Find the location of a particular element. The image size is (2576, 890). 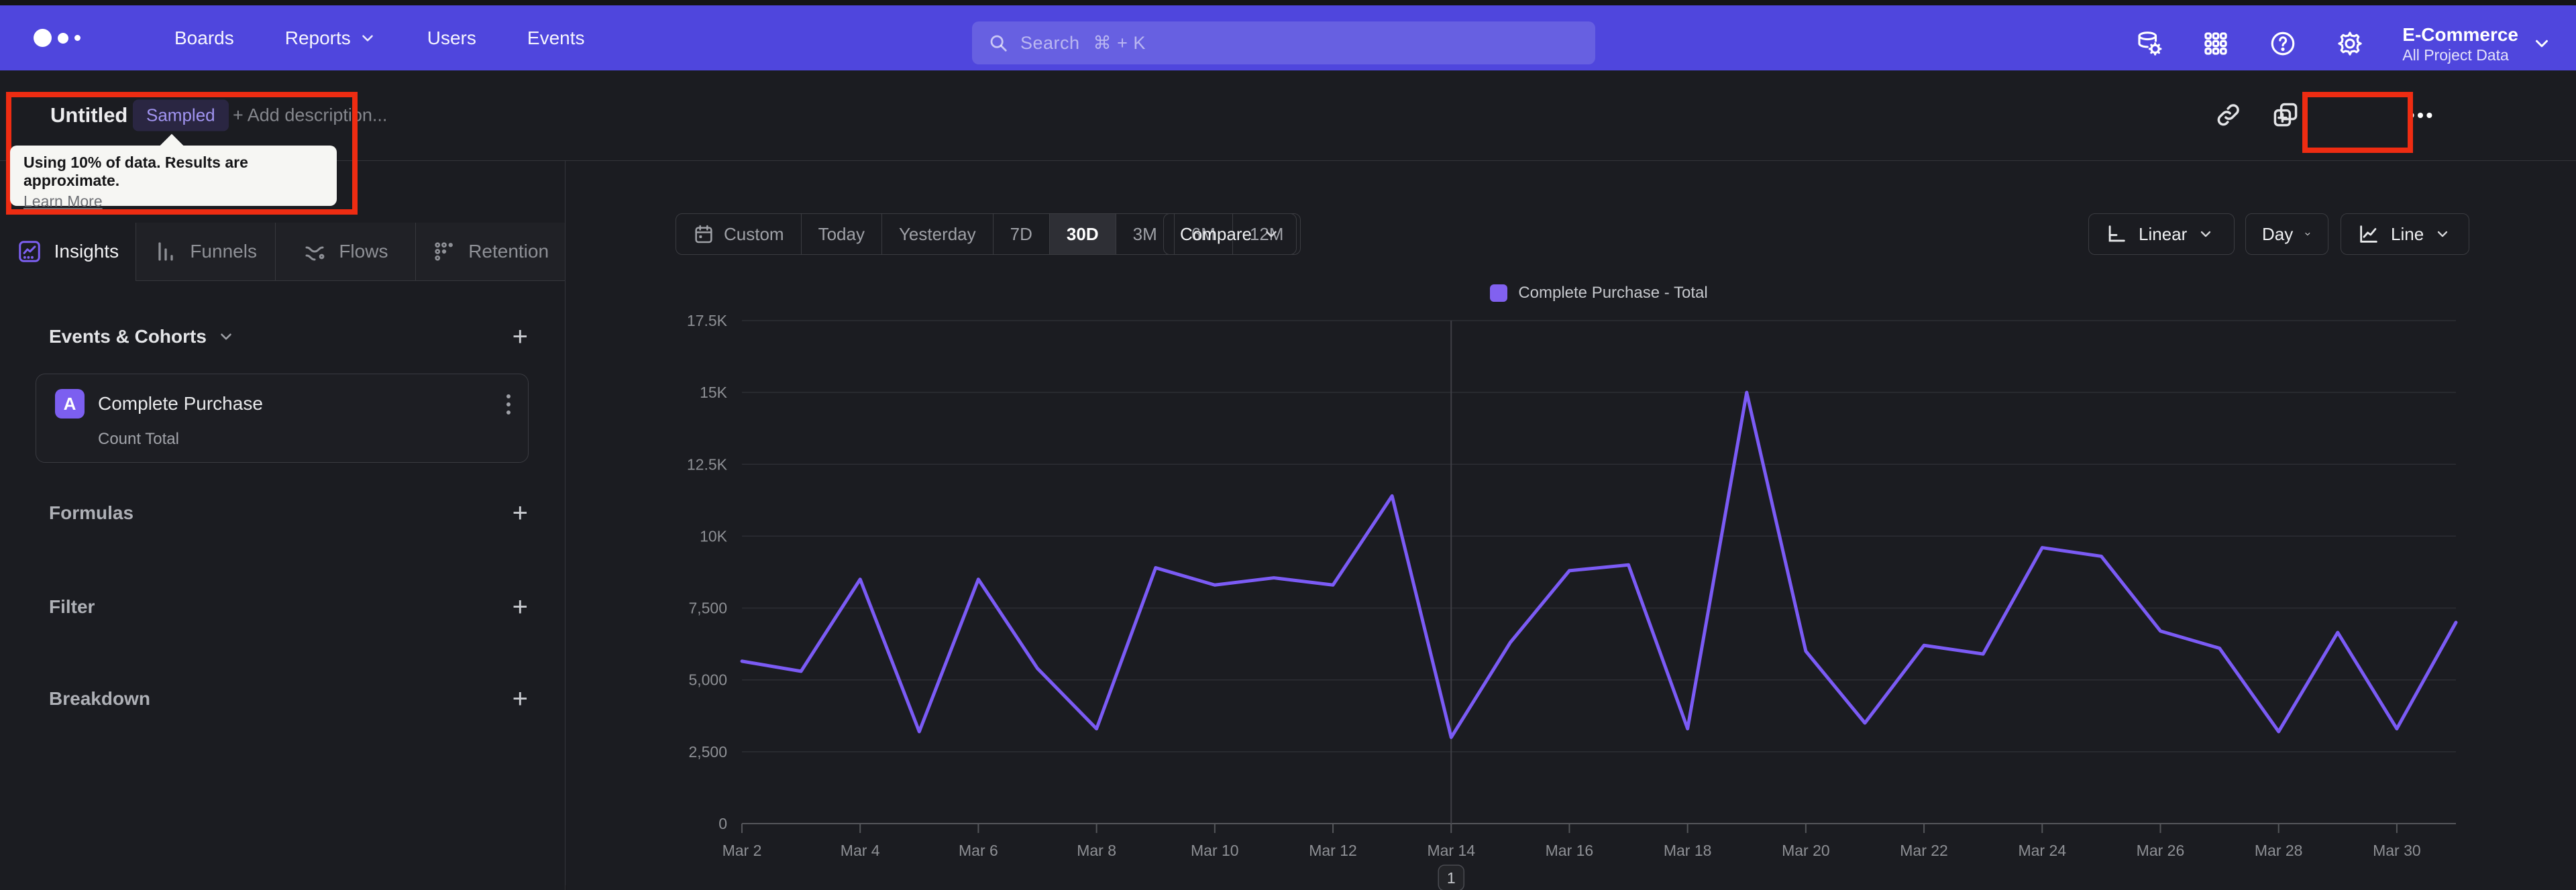

copy-to-board-icon is located at coordinates (2285, 115).